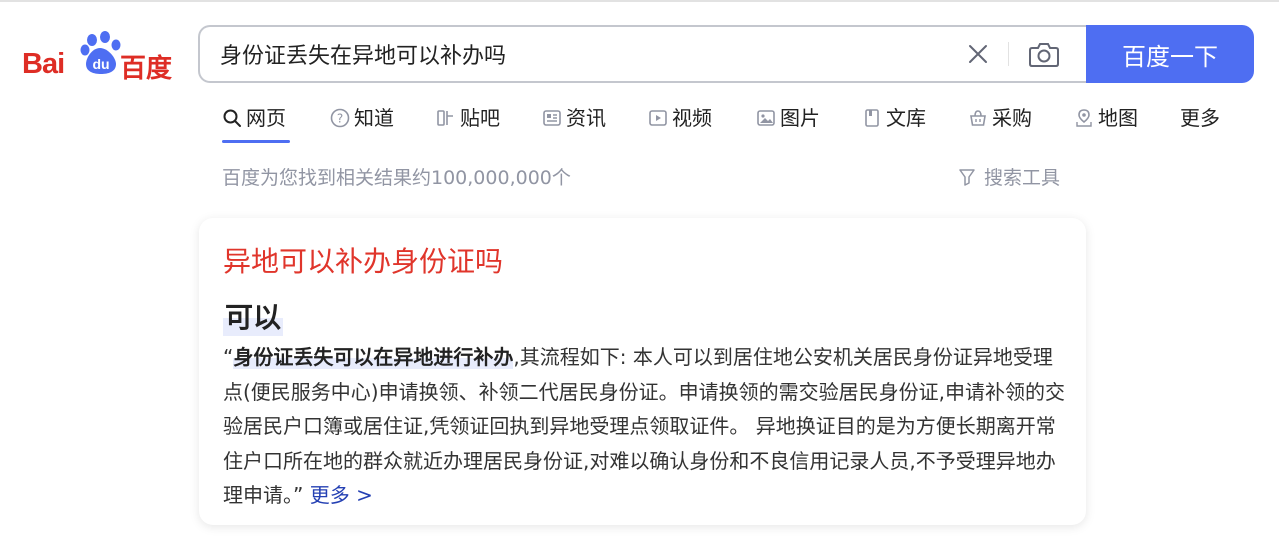  What do you see at coordinates (586, 118) in the screenshot?
I see `tab-label: 资讯` at bounding box center [586, 118].